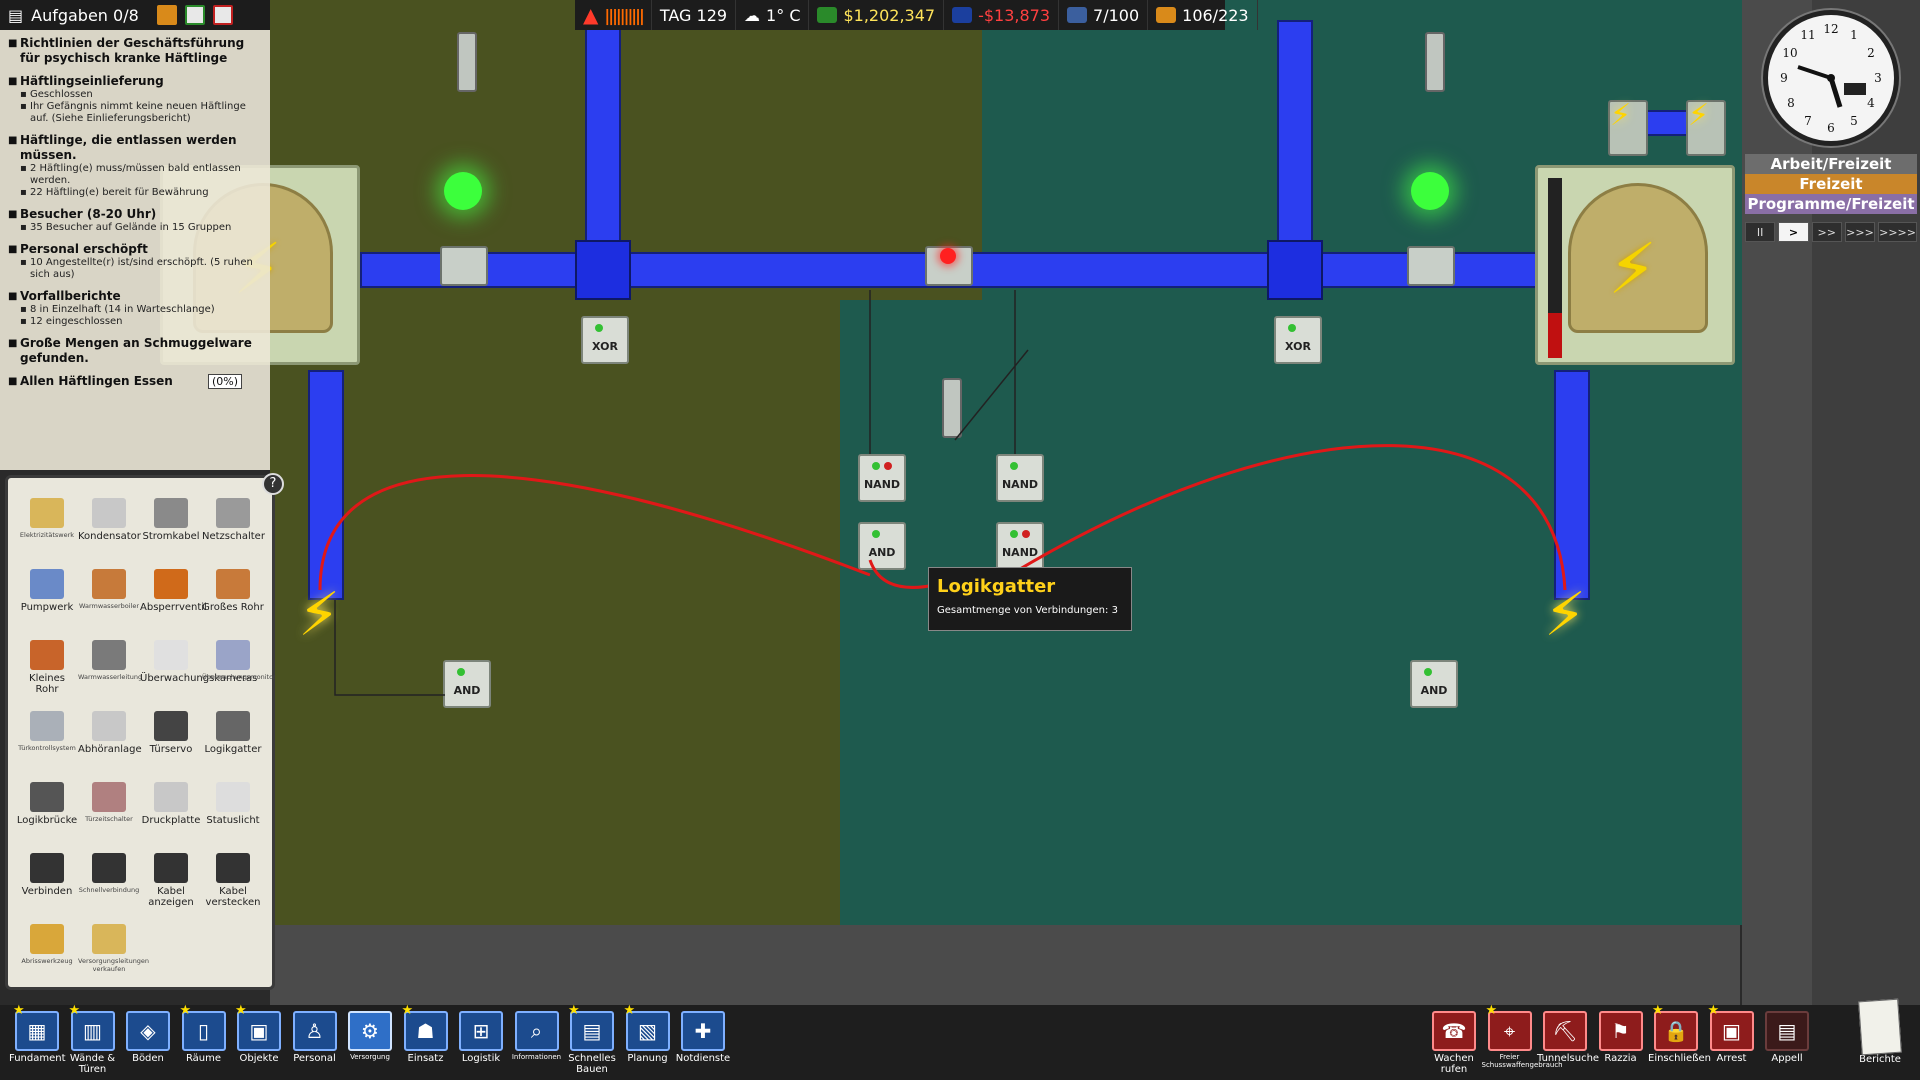 The width and height of the screenshot is (1920, 1080). I want to click on toolbar-button: ♙ Personal, so click(315, 1034).